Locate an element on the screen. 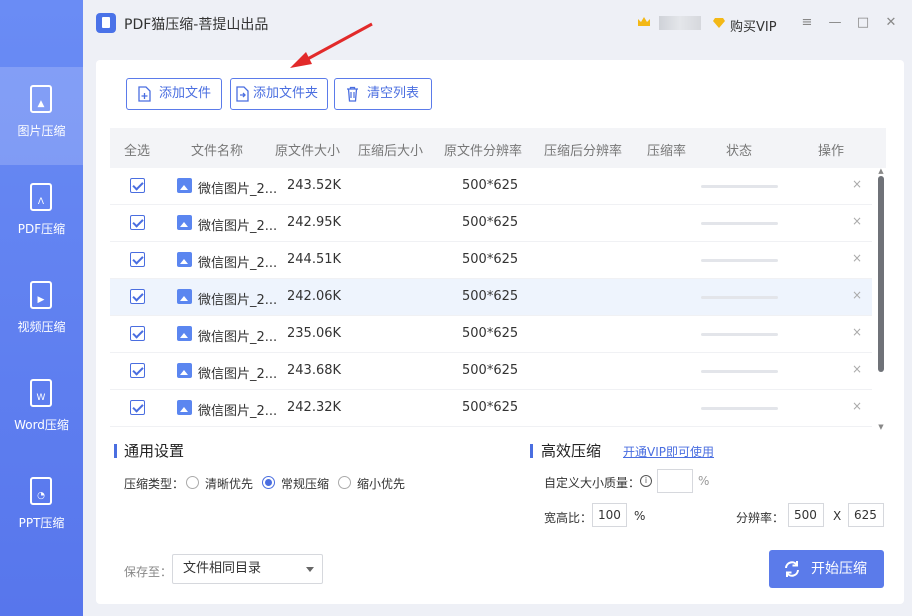 The height and width of the screenshot is (616, 912). resolution-separator: X is located at coordinates (837, 516).